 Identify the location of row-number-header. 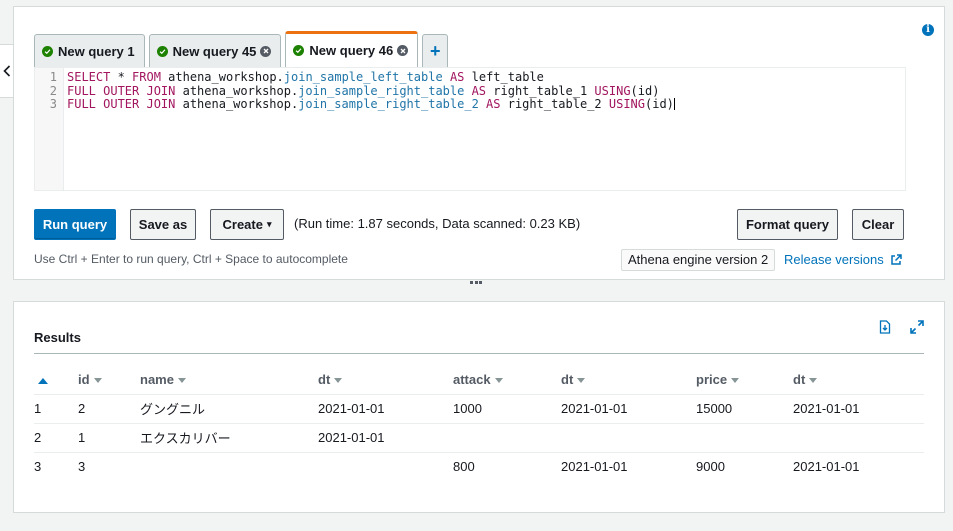
(56, 380).